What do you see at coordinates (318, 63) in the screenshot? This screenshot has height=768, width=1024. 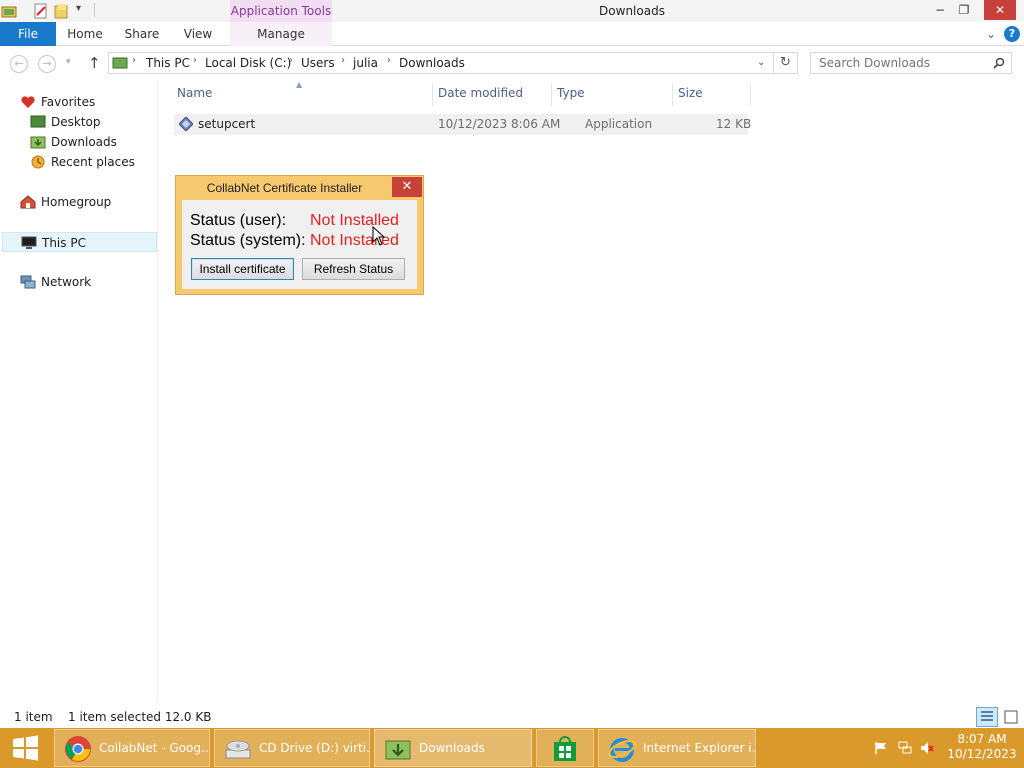 I see `breadcrumb-users: Users` at bounding box center [318, 63].